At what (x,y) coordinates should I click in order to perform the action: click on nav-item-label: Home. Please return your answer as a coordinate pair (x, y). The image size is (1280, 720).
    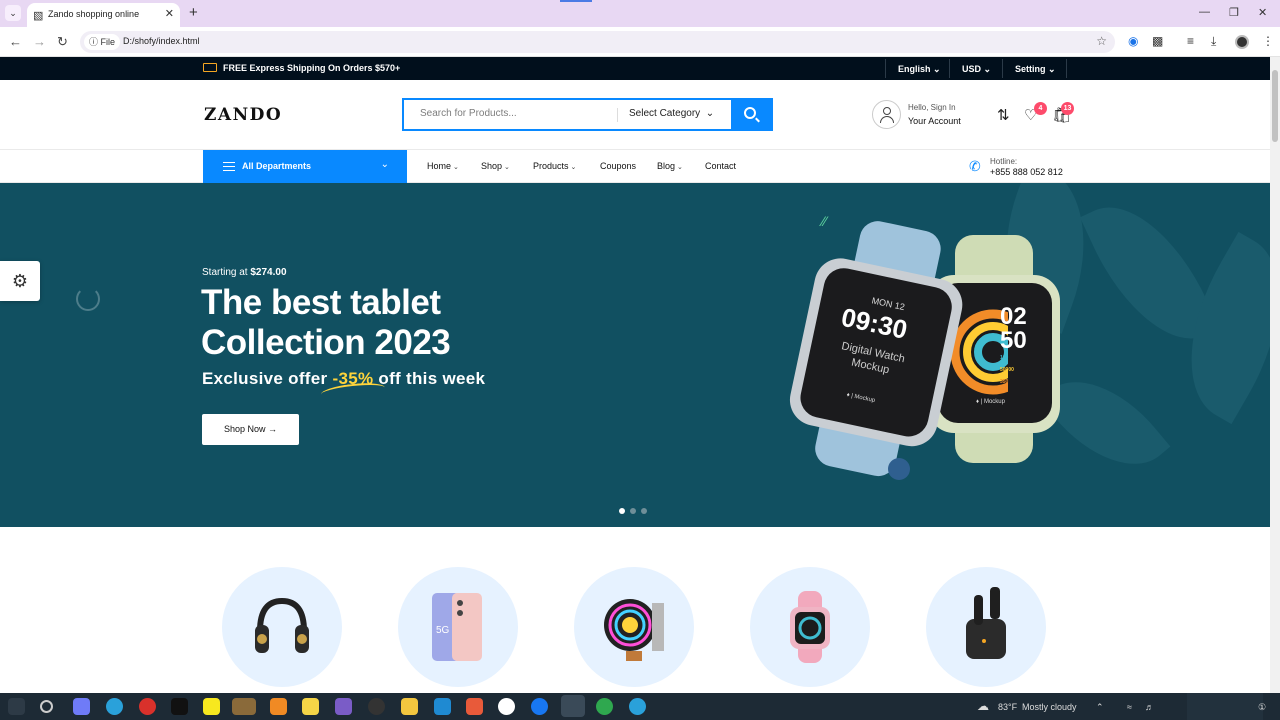
    Looking at the image, I should click on (439, 166).